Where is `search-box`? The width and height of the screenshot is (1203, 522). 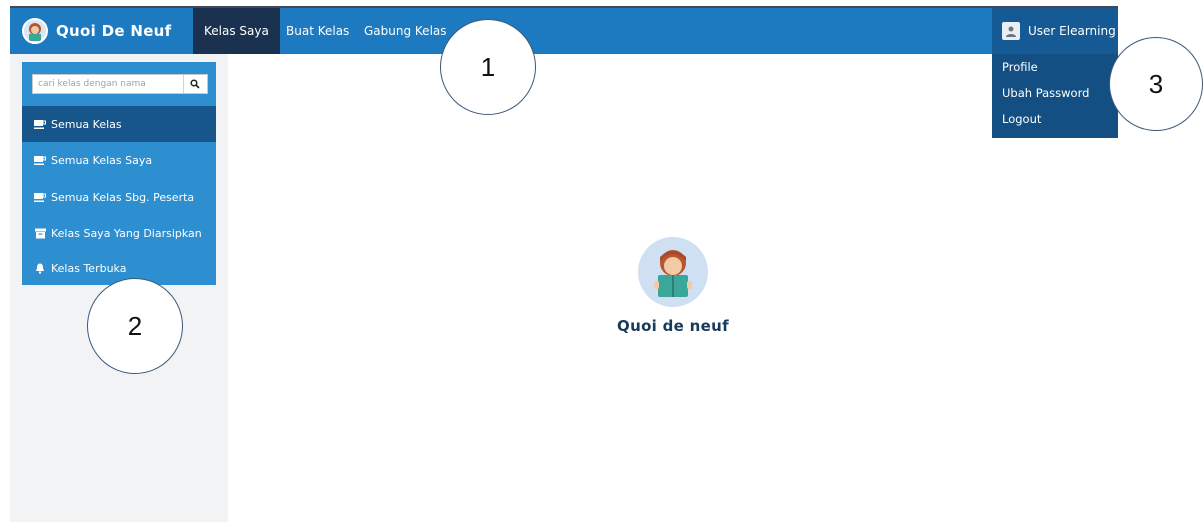 search-box is located at coordinates (120, 84).